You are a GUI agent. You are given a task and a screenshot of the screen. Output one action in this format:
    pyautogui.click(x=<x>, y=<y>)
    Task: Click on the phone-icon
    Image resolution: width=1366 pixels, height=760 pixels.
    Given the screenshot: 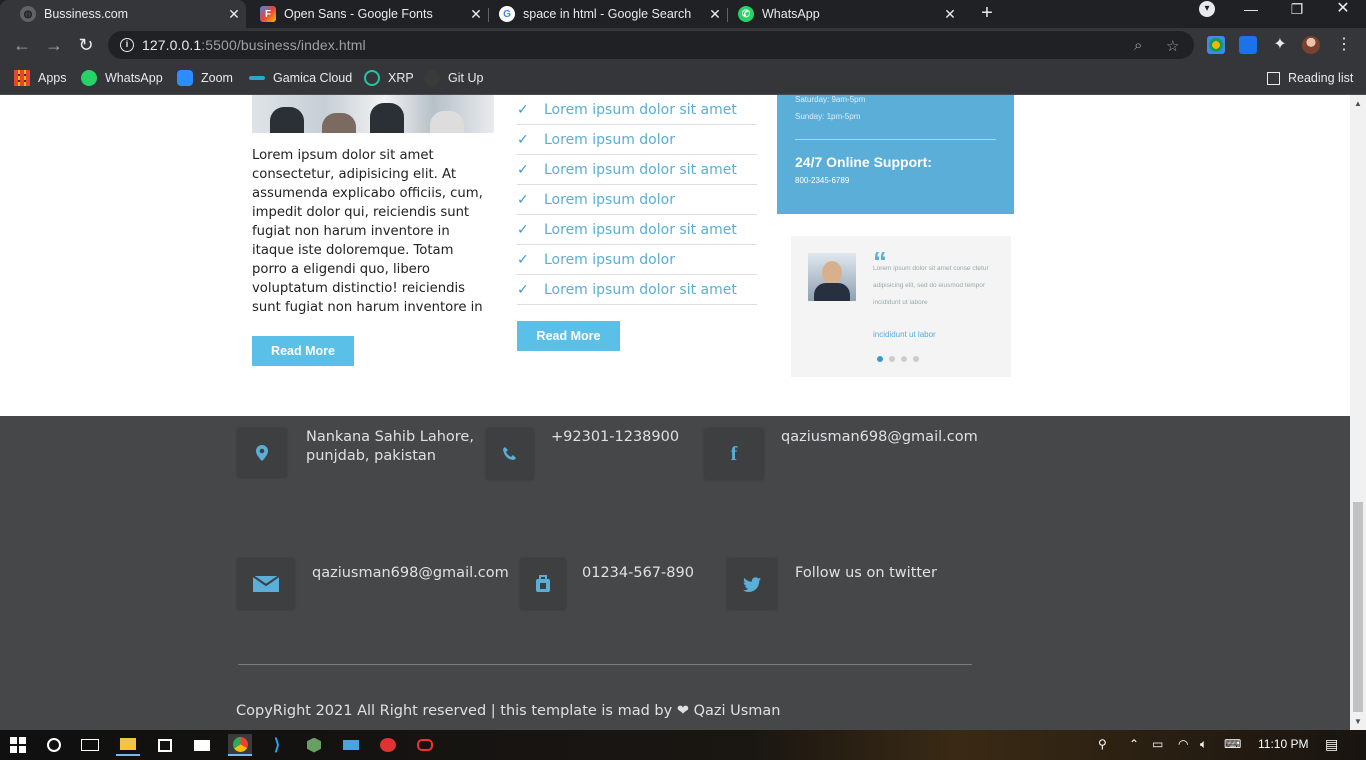 What is the action you would take?
    pyautogui.click(x=510, y=454)
    